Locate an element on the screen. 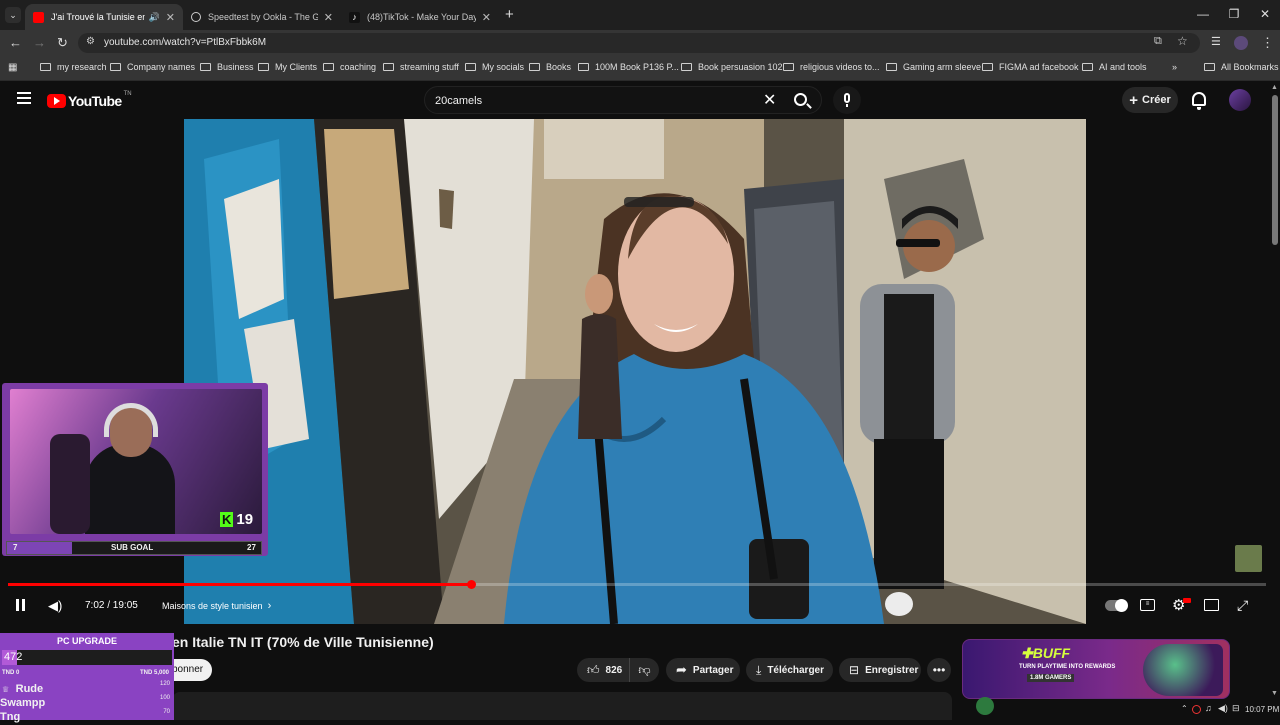 The image size is (1280, 725). speedtest-favicon is located at coordinates (196, 17).